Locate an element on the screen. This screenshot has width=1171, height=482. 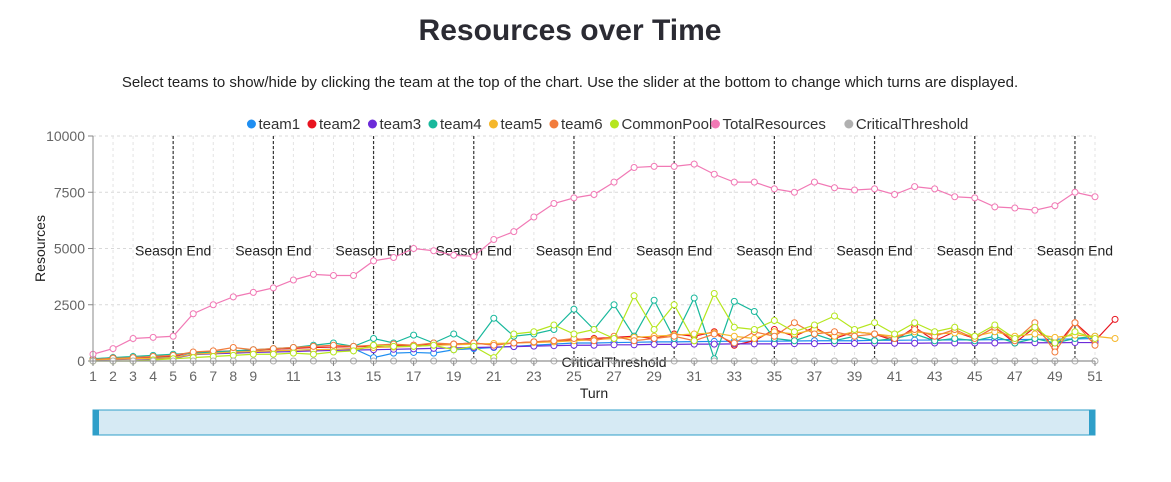
y-tick-label: 7500 is located at coordinates (69, 192).